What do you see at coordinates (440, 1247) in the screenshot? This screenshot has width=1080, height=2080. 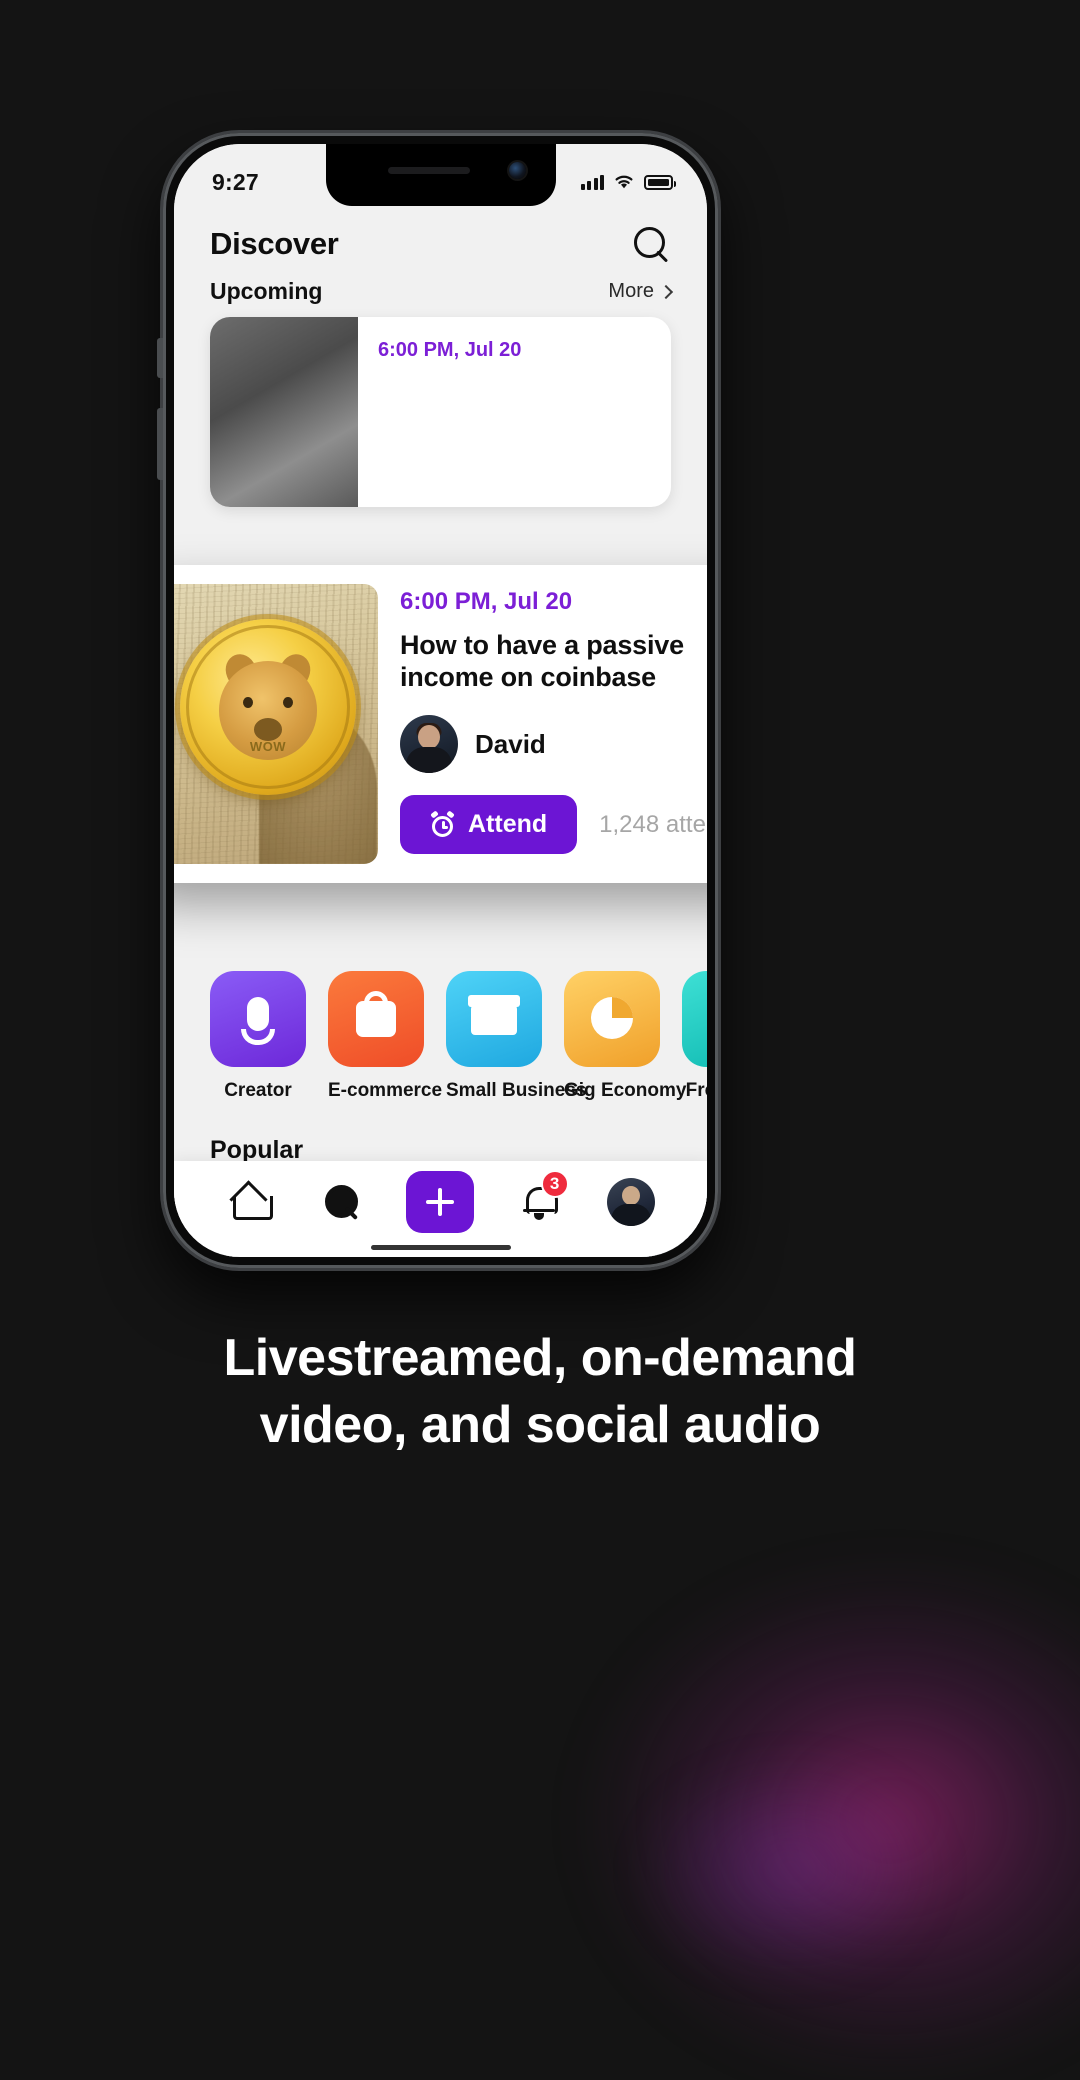 I see `home-indicator` at bounding box center [440, 1247].